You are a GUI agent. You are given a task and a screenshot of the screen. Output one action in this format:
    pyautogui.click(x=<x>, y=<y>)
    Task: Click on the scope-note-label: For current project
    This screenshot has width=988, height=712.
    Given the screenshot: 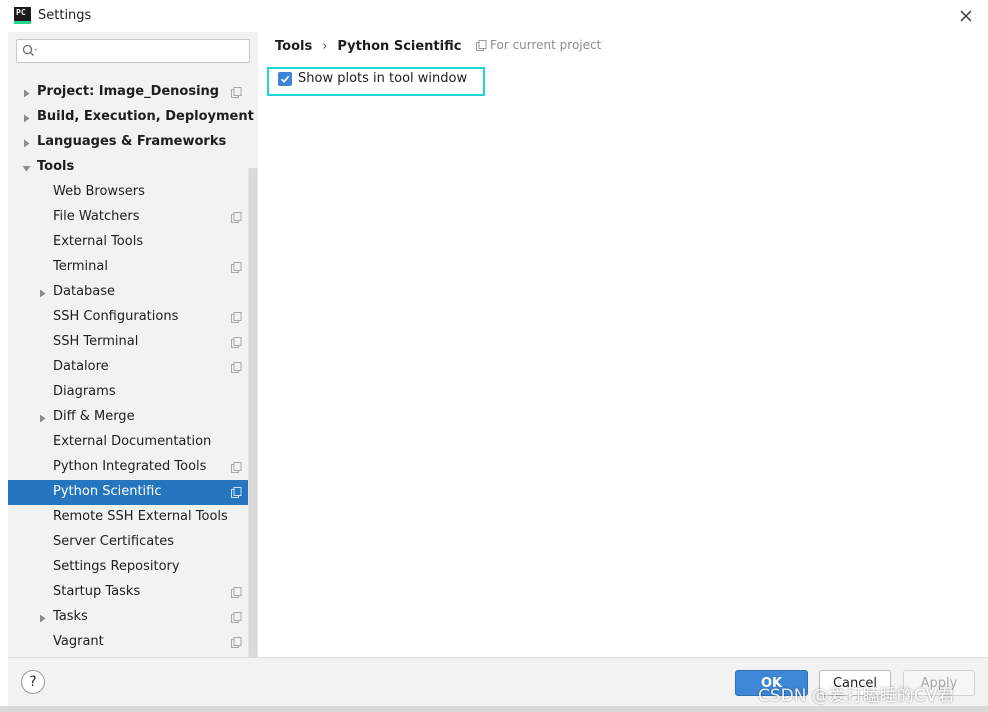 What is the action you would take?
    pyautogui.click(x=546, y=45)
    